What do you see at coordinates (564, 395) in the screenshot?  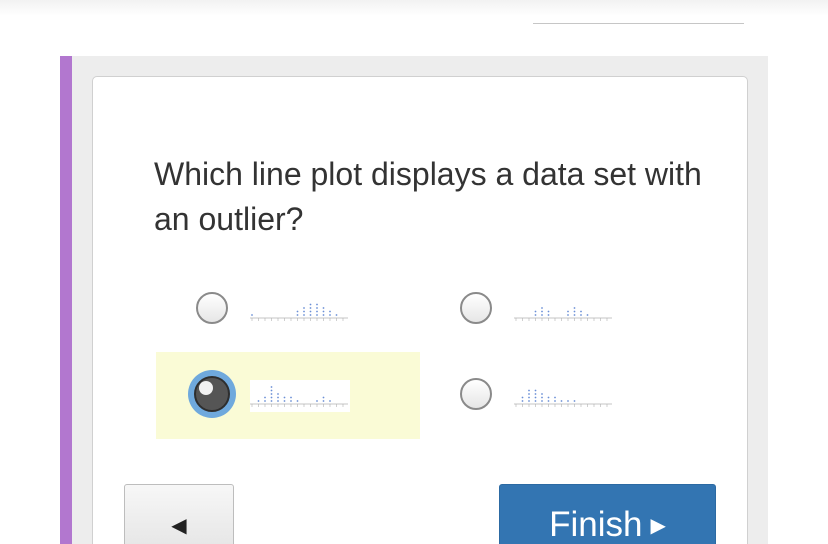 I see `line-plot-d-thumbnail` at bounding box center [564, 395].